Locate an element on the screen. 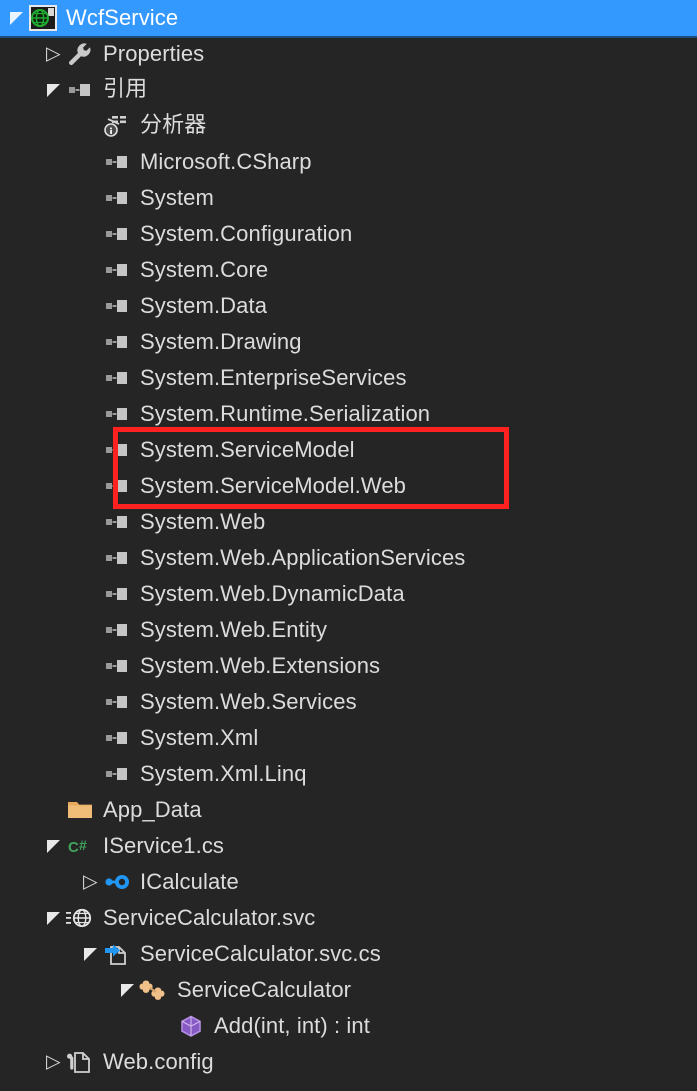 The height and width of the screenshot is (1091, 697). tree-node-label: System.Runtime.Serialization is located at coordinates (285, 413).